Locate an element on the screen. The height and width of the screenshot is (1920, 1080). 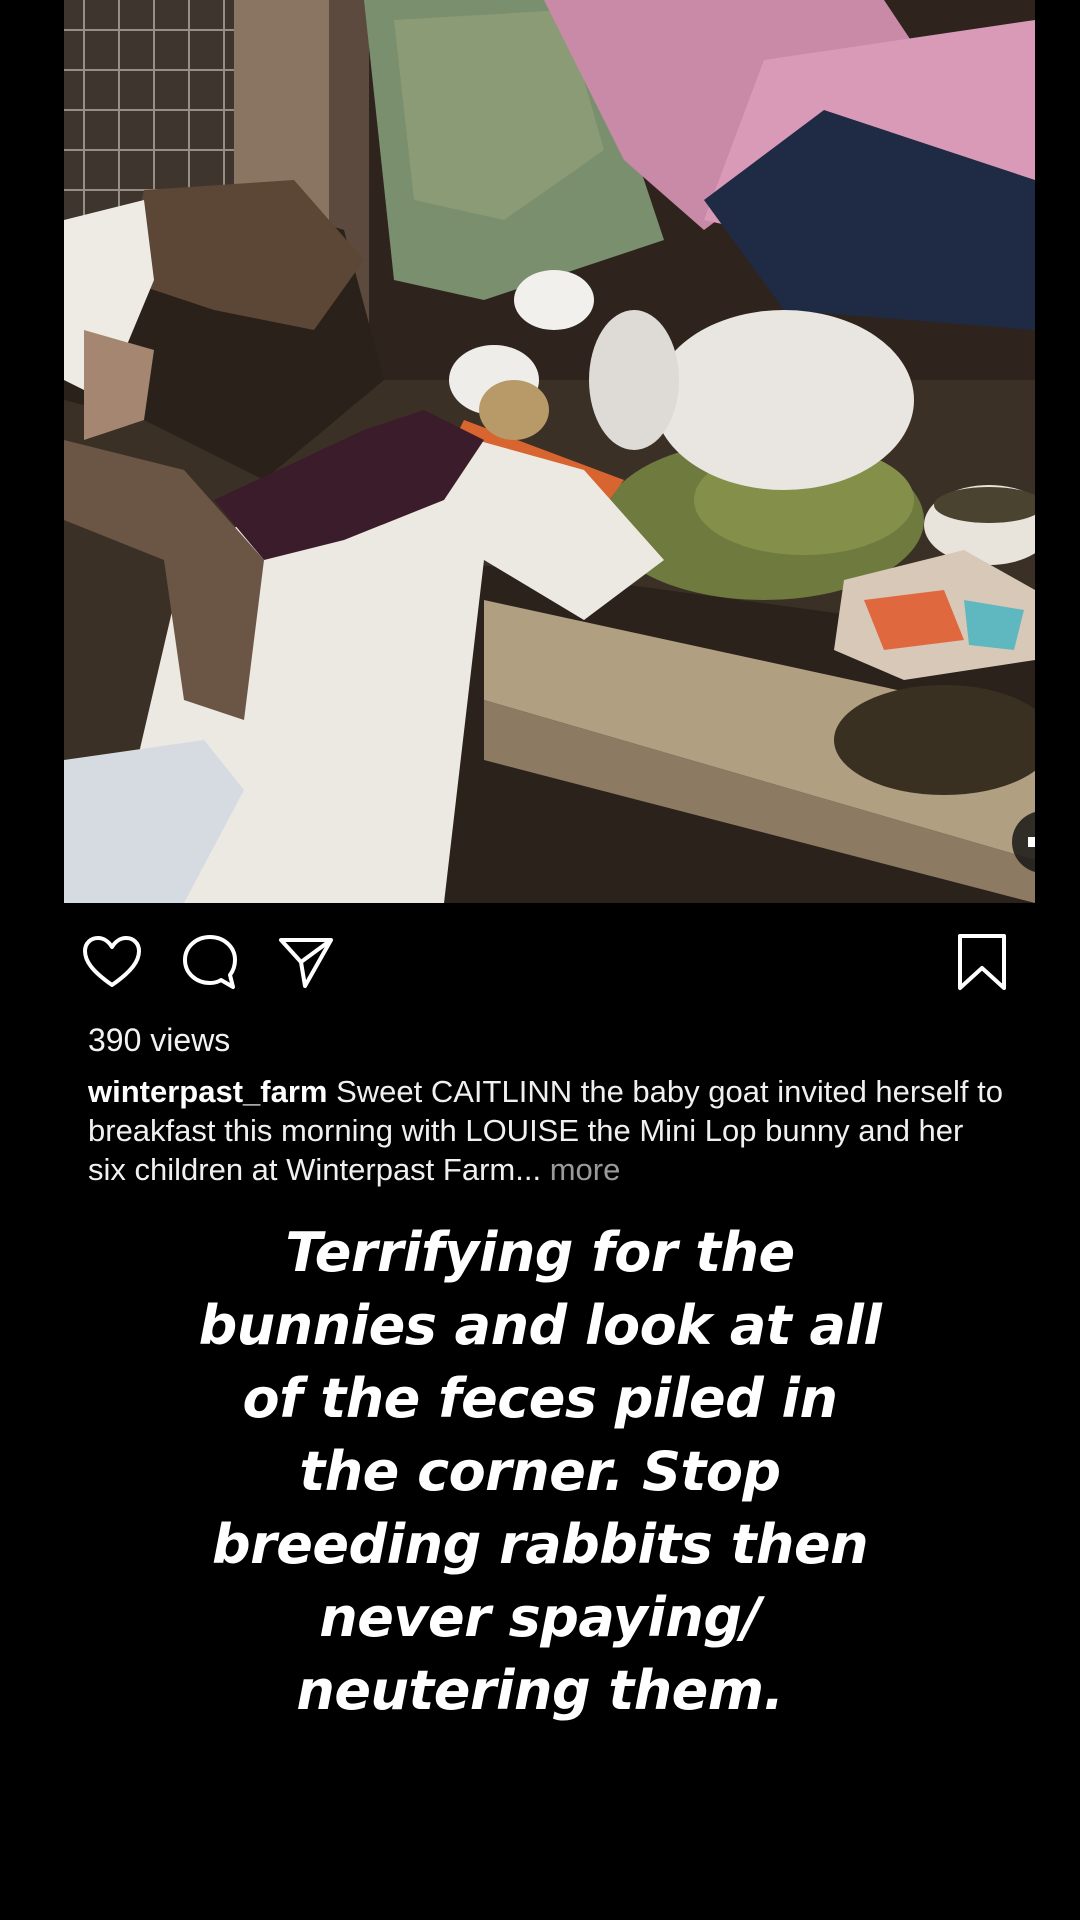
overlay-line: bunnies and look at all is located at coordinates (540, 1325).